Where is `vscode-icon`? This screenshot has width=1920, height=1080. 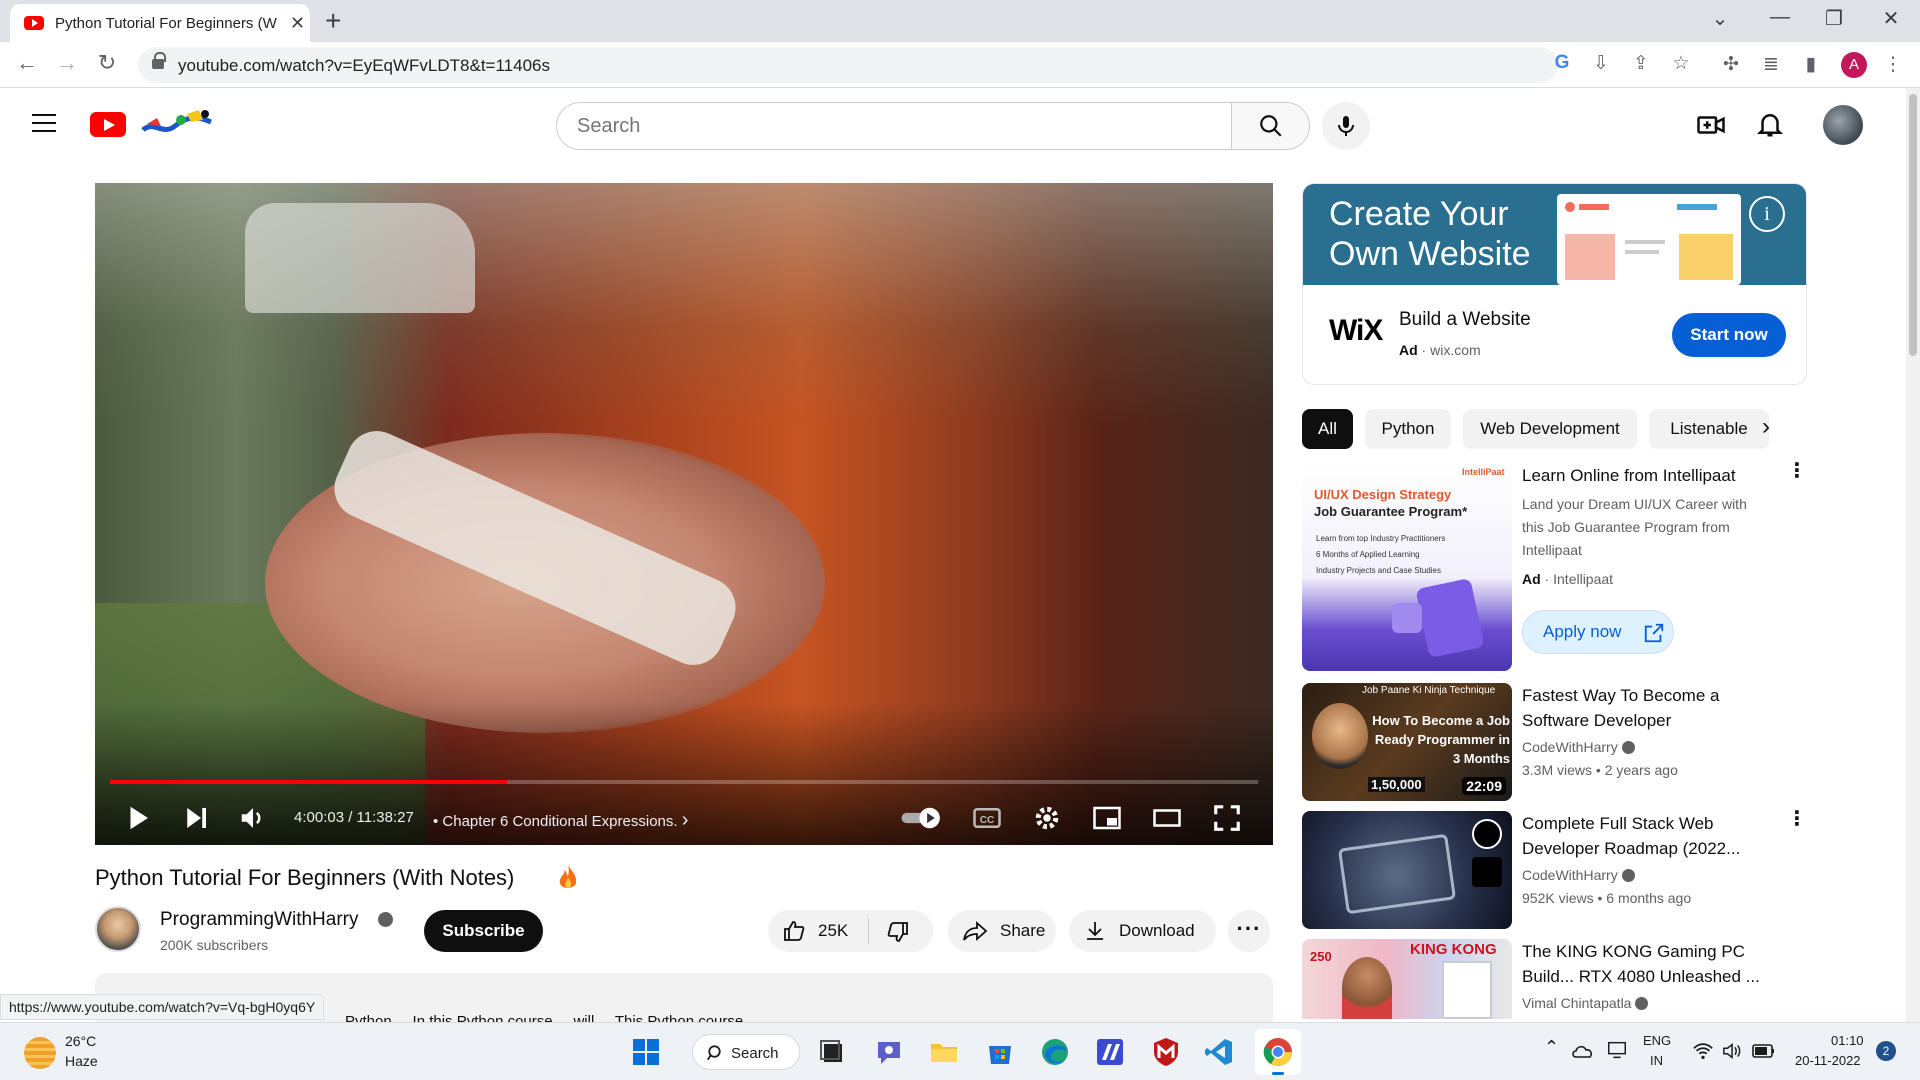 vscode-icon is located at coordinates (1219, 1052).